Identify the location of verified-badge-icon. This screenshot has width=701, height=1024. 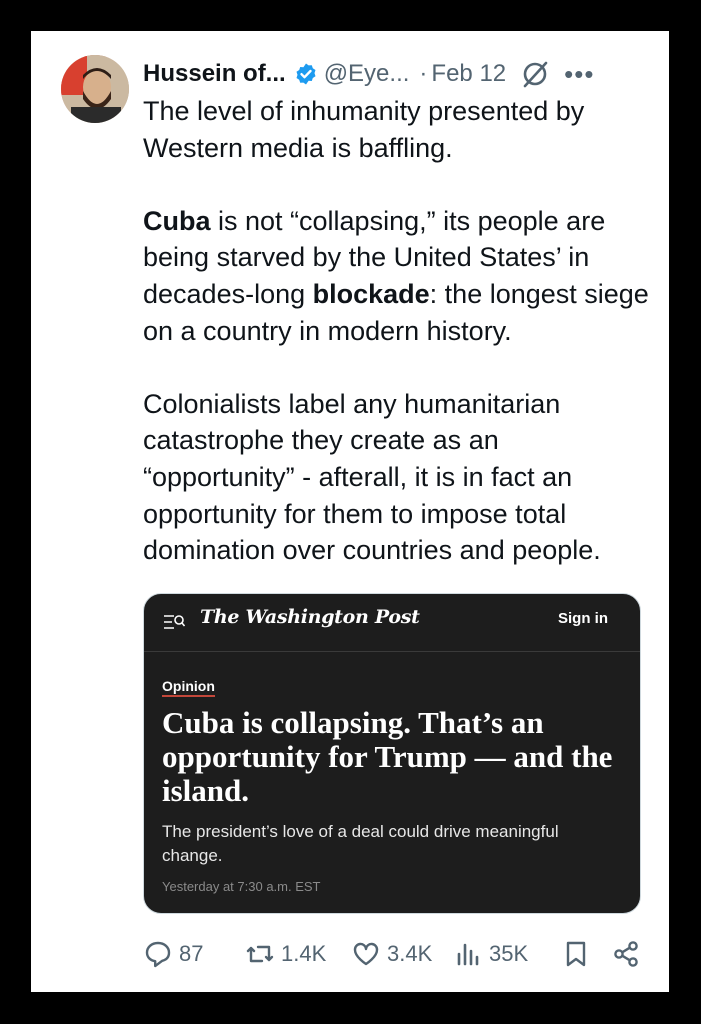
(306, 74).